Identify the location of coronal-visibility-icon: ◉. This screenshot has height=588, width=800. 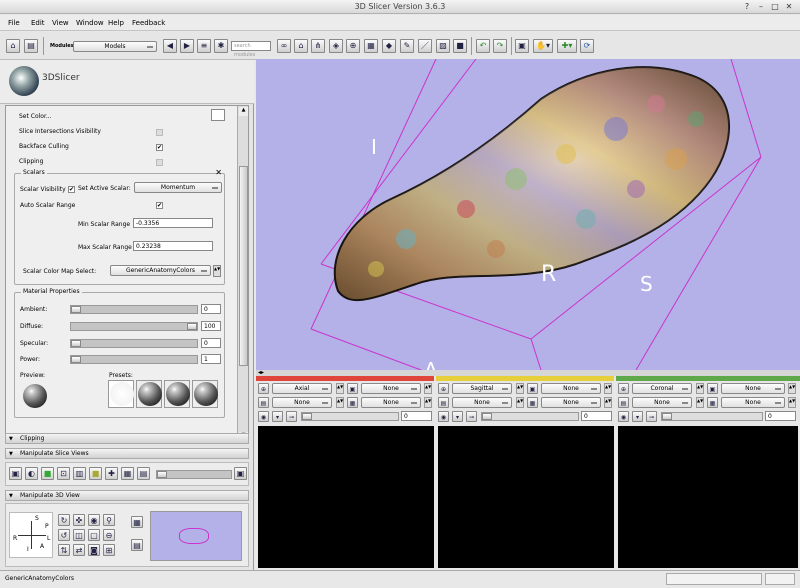
(623, 416).